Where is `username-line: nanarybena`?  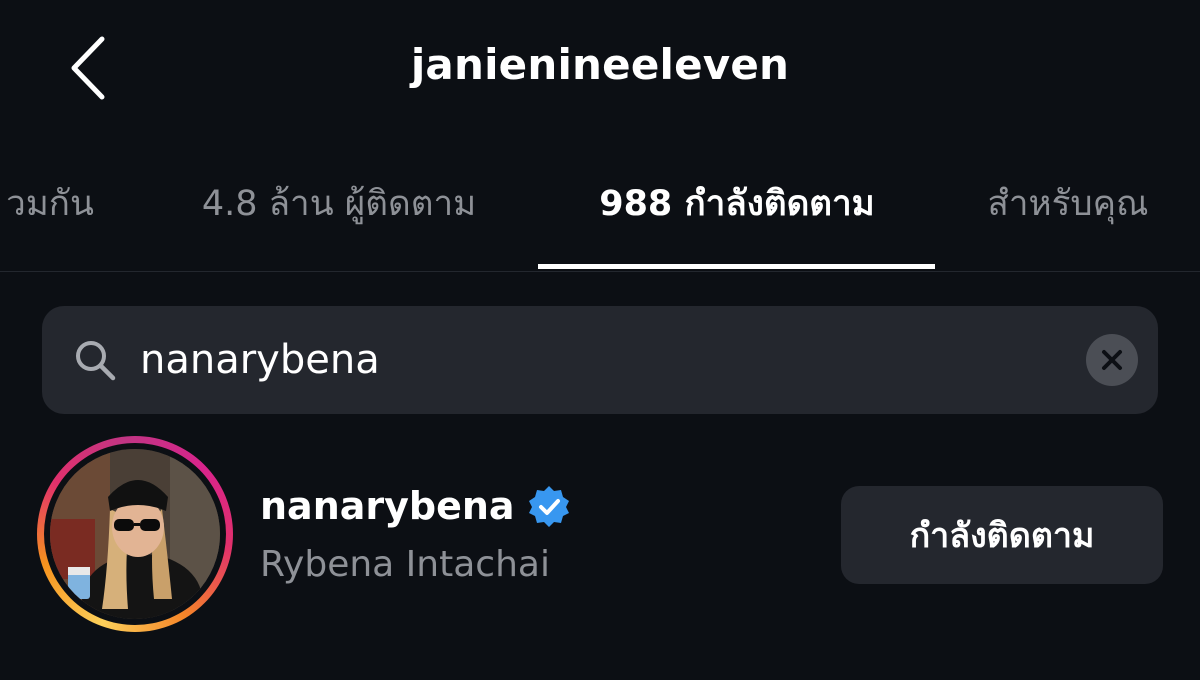 username-line: nanarybena is located at coordinates (415, 506).